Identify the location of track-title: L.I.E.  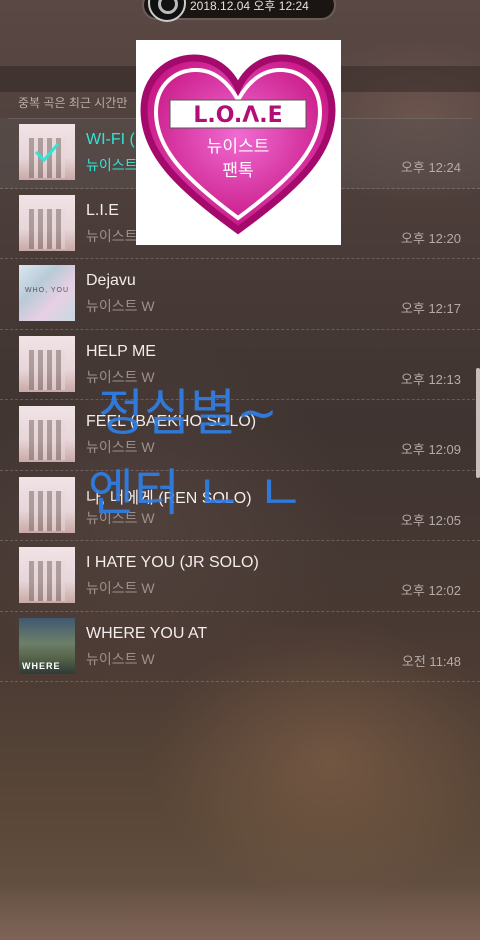
(102, 210).